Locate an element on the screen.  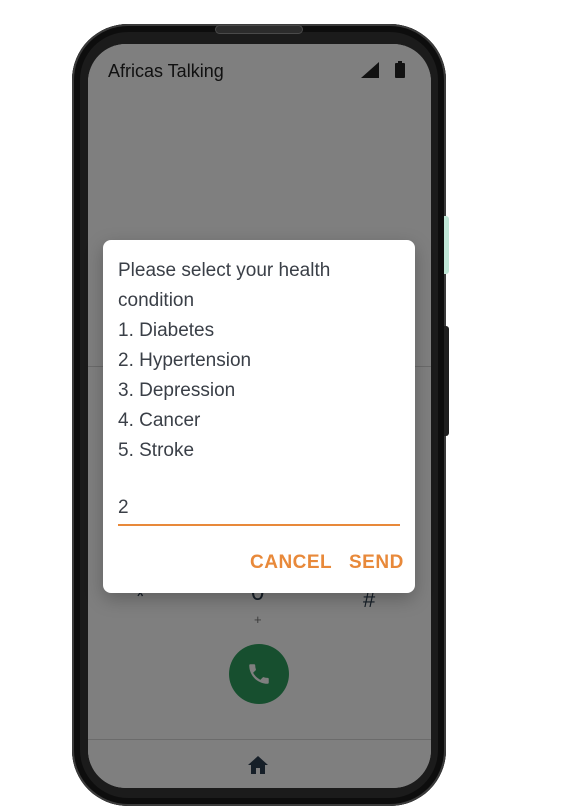
phone-speaker is located at coordinates (259, 29).